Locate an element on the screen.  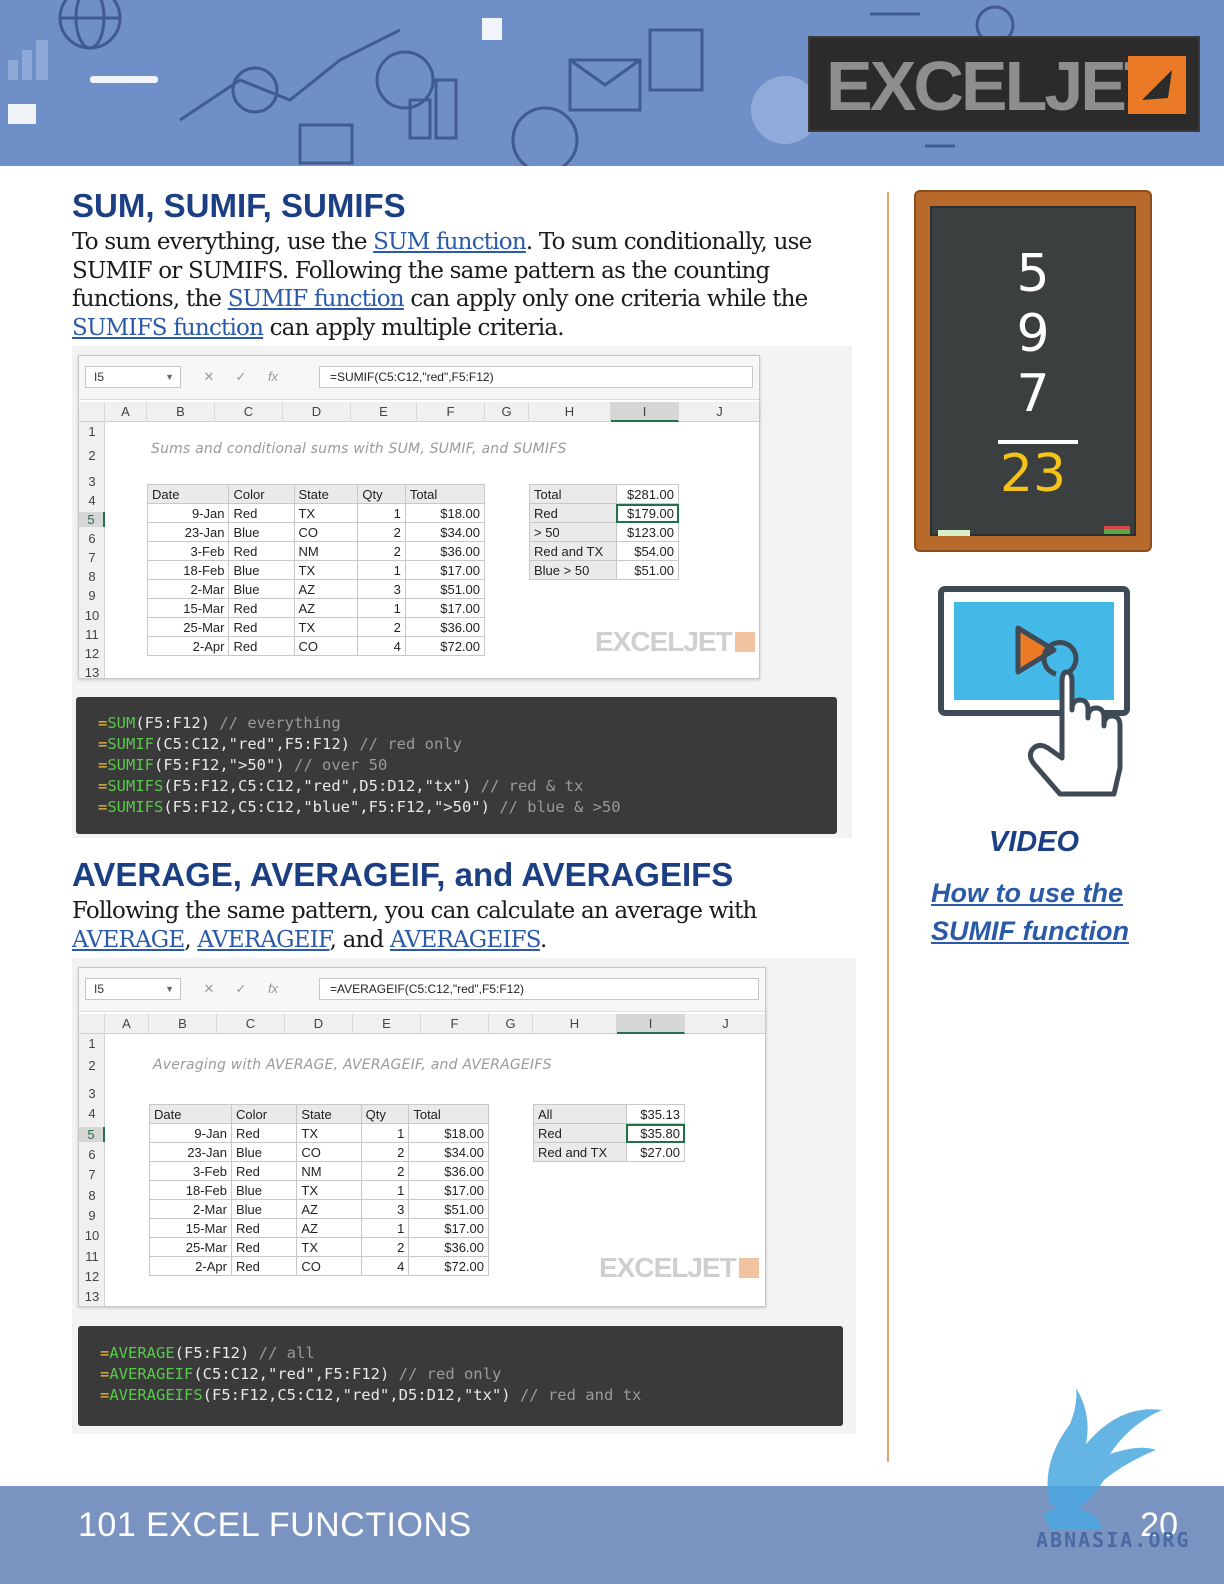
select-all-corner is located at coordinates (92, 1024).